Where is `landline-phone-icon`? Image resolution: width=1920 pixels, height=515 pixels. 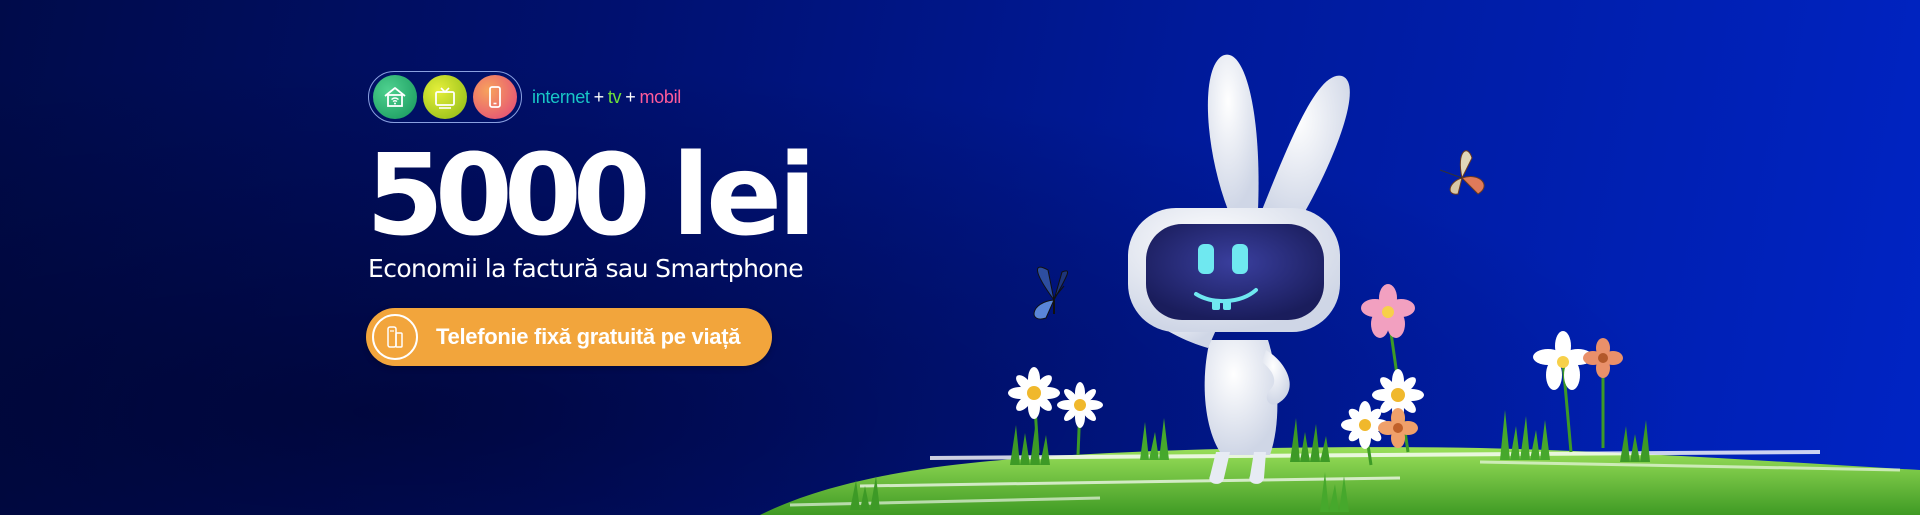 landline-phone-icon is located at coordinates (395, 337).